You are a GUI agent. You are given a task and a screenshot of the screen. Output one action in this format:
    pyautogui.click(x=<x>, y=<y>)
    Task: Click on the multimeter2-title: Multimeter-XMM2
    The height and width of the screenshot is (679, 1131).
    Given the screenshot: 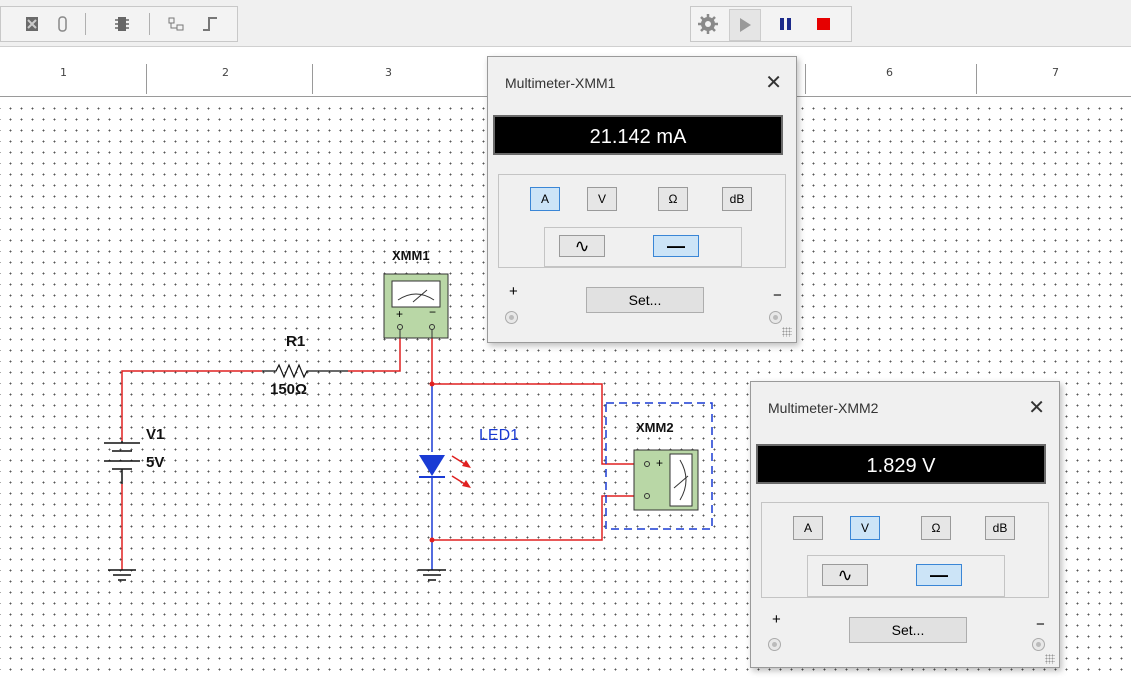 What is the action you would take?
    pyautogui.click(x=823, y=408)
    